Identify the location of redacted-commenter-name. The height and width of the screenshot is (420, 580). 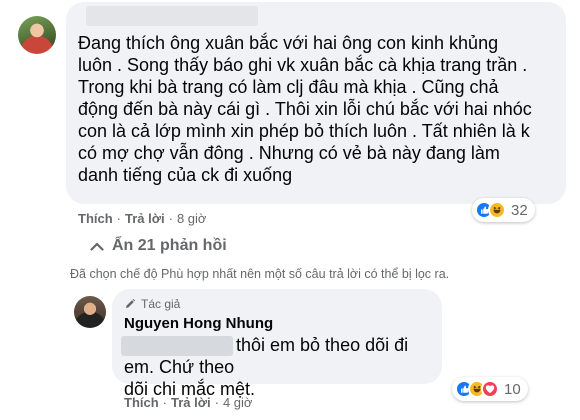
(172, 16).